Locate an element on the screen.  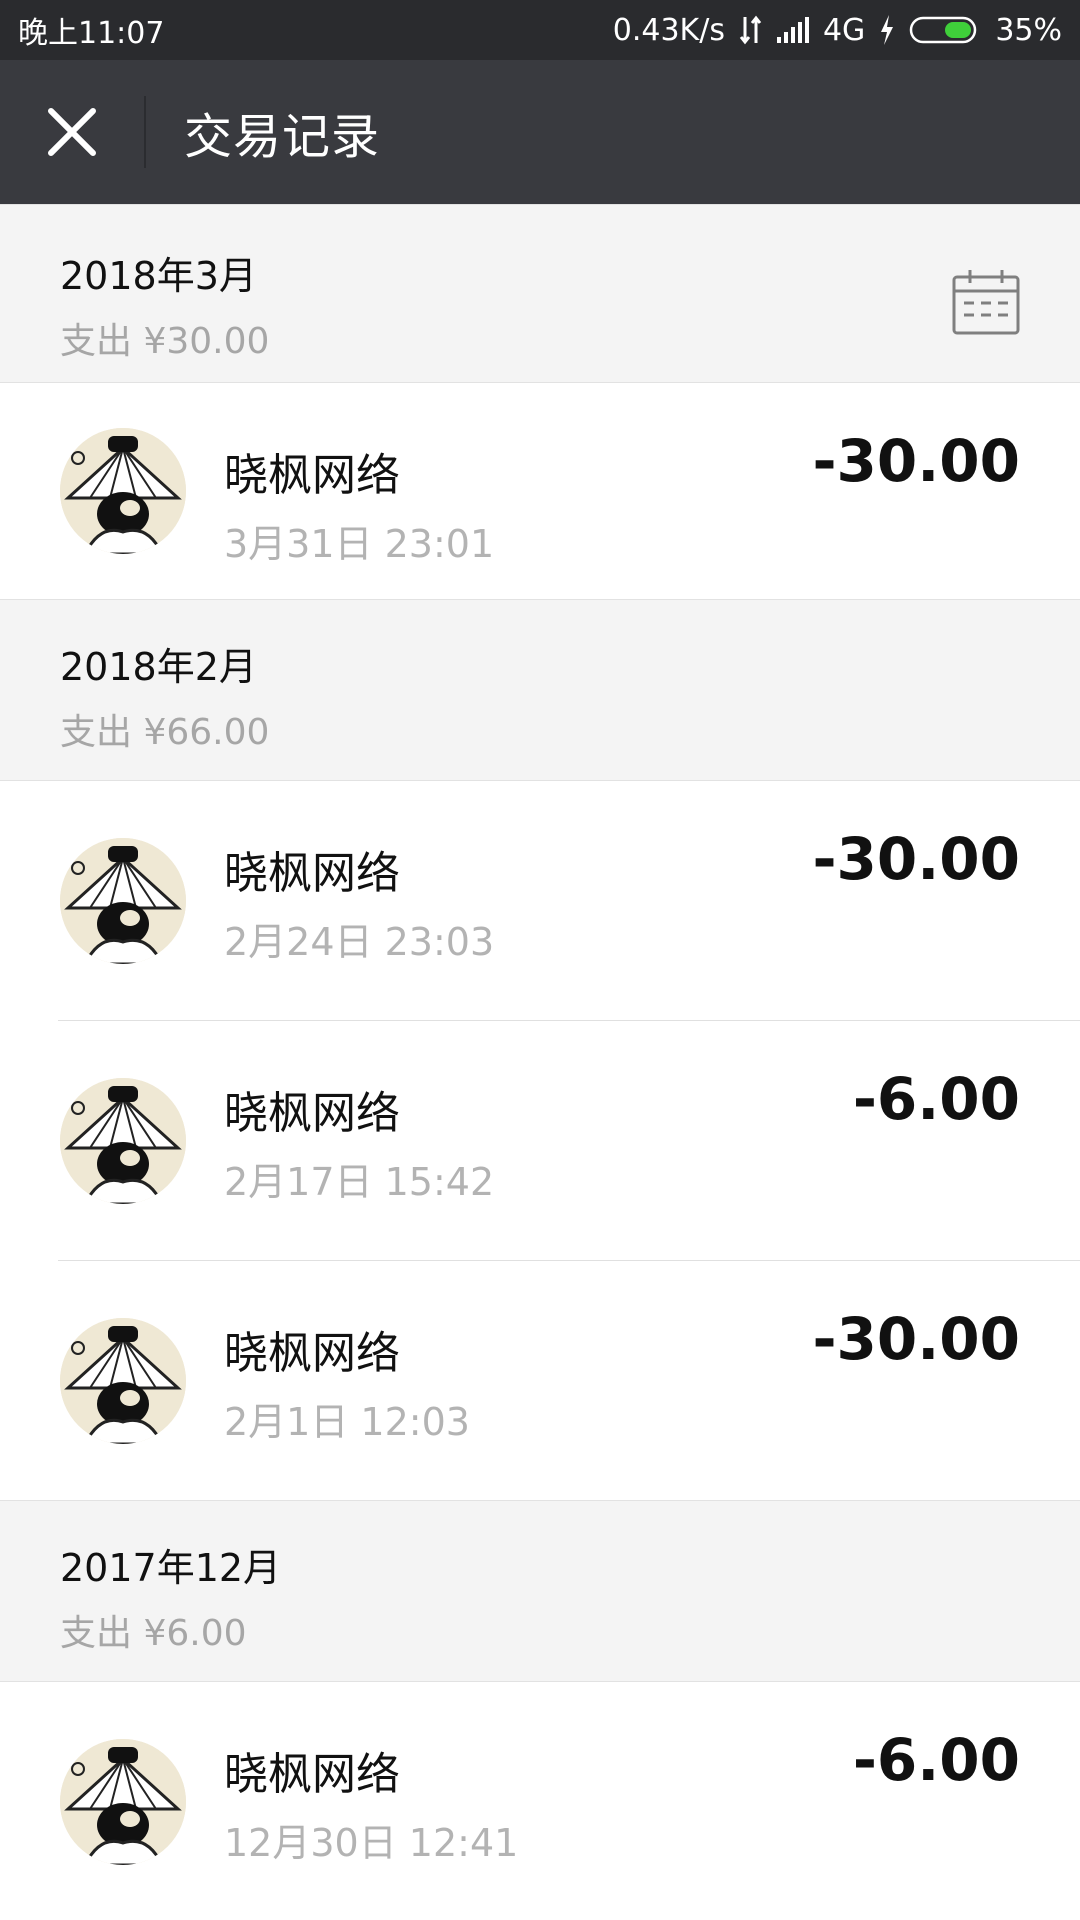
month-title: 2018年3月 is located at coordinates (158, 276).